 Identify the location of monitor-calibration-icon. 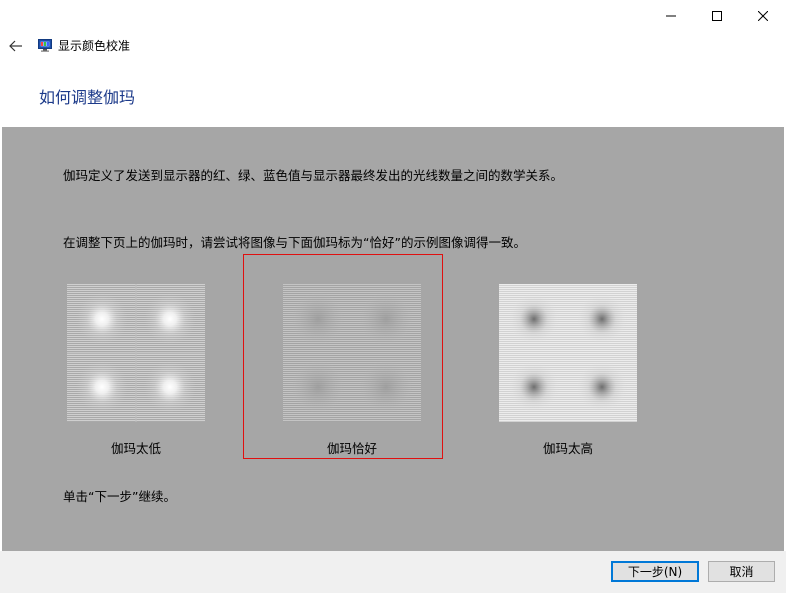
(45, 45).